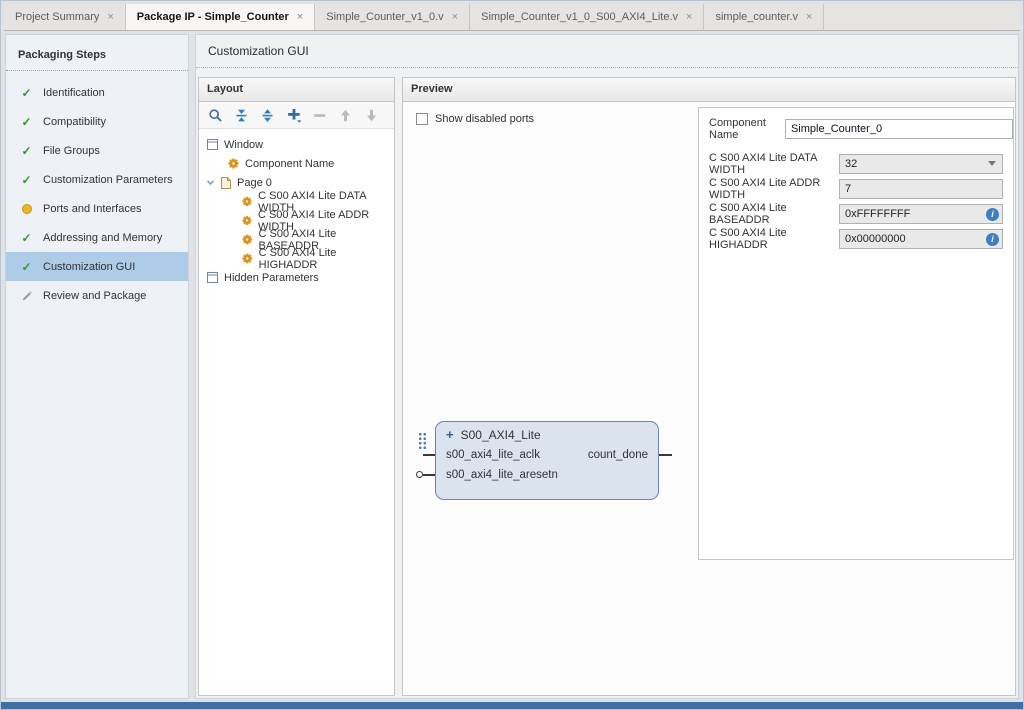  Describe the element at coordinates (423, 440) in the screenshot. I see `drag-handle-icon` at that location.